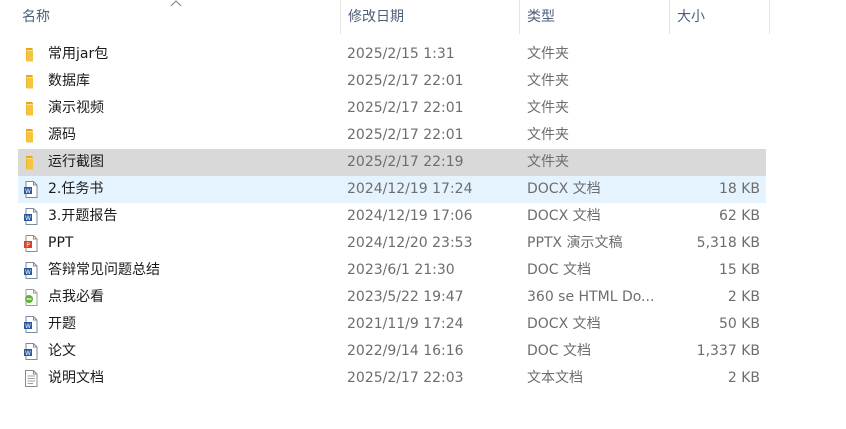 The height and width of the screenshot is (429, 846). What do you see at coordinates (31, 297) in the screenshot?
I see `html-icon` at bounding box center [31, 297].